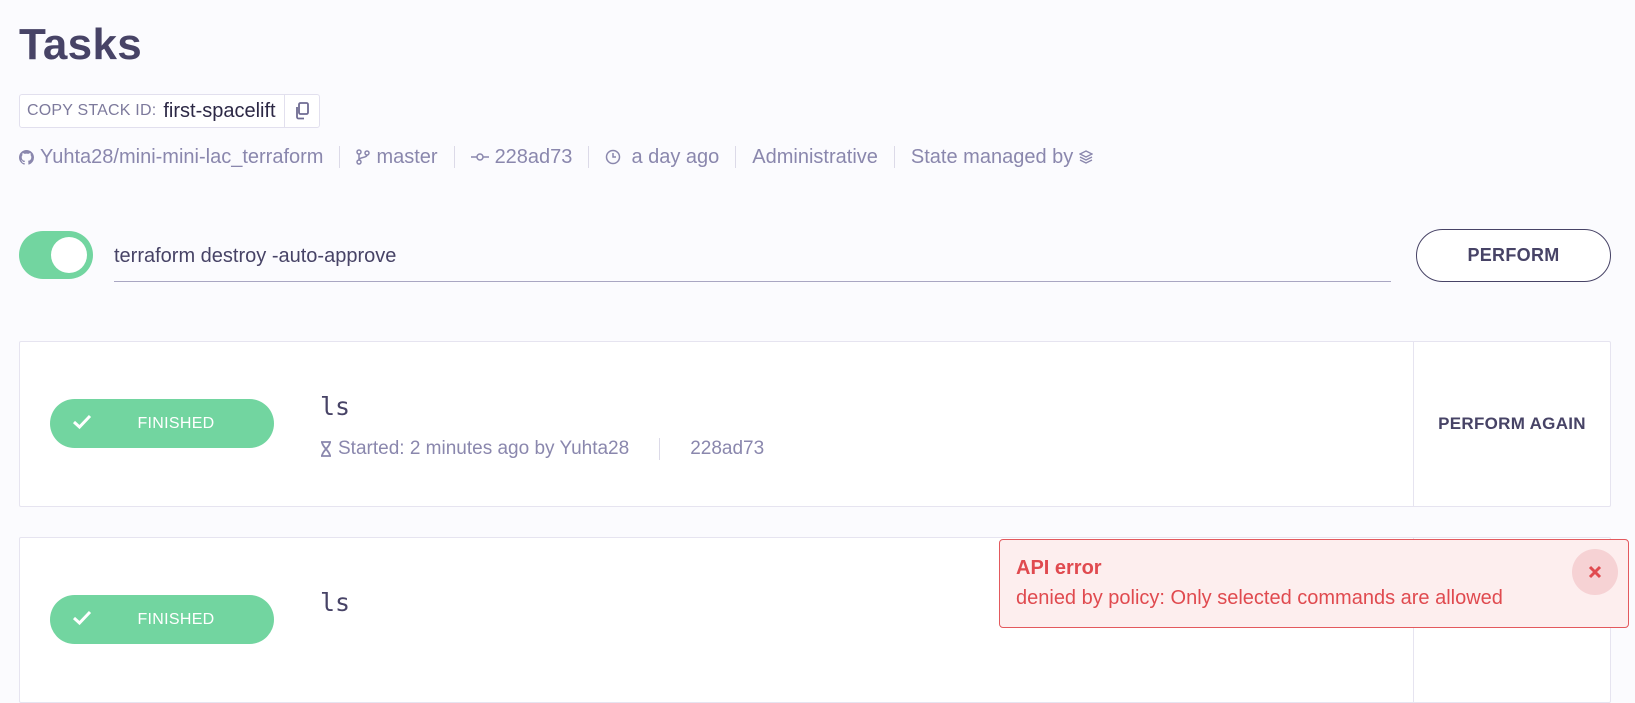 The image size is (1635, 703). Describe the element at coordinates (1086, 157) in the screenshot. I see `spacelift-logo-icon` at that location.